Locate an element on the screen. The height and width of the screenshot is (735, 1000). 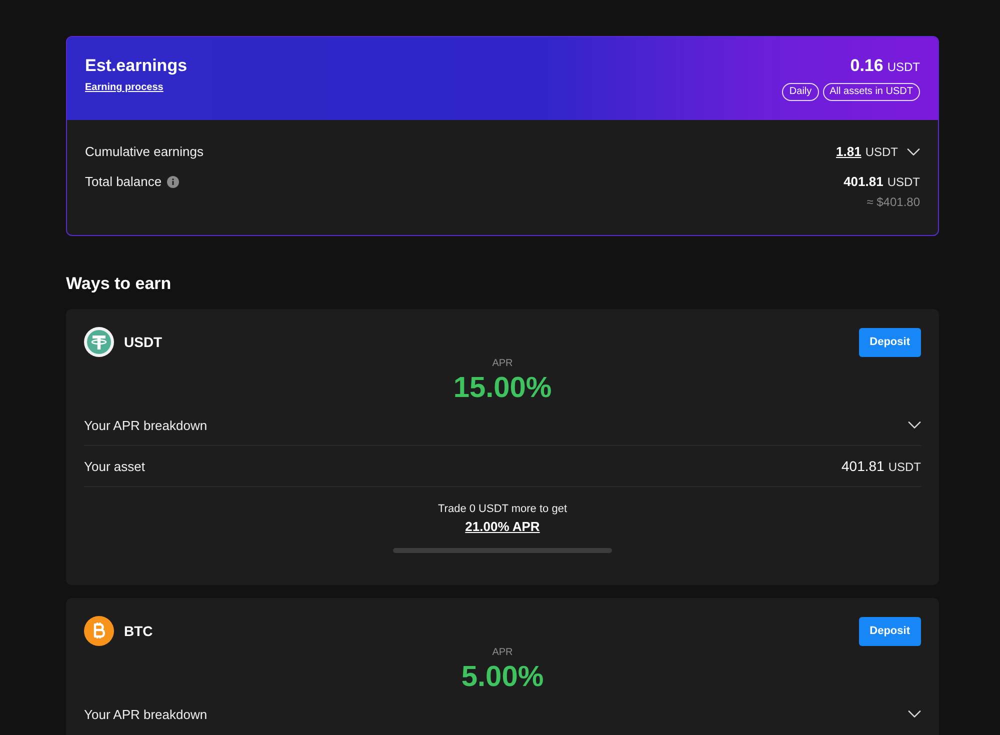
earnings-amount-link: 1.81 is located at coordinates (849, 152).